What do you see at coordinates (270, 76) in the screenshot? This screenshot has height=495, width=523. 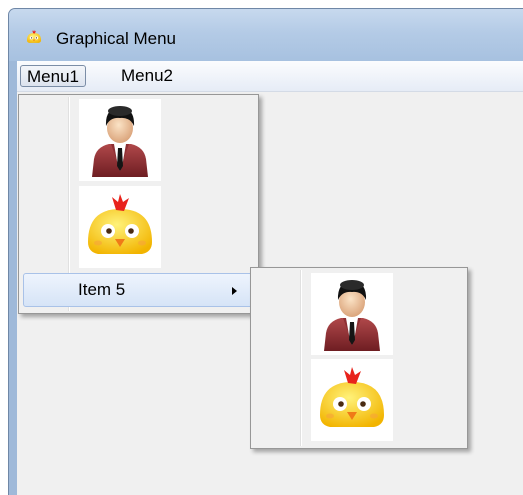 I see `menu-bar: Menu1 Menu2` at bounding box center [270, 76].